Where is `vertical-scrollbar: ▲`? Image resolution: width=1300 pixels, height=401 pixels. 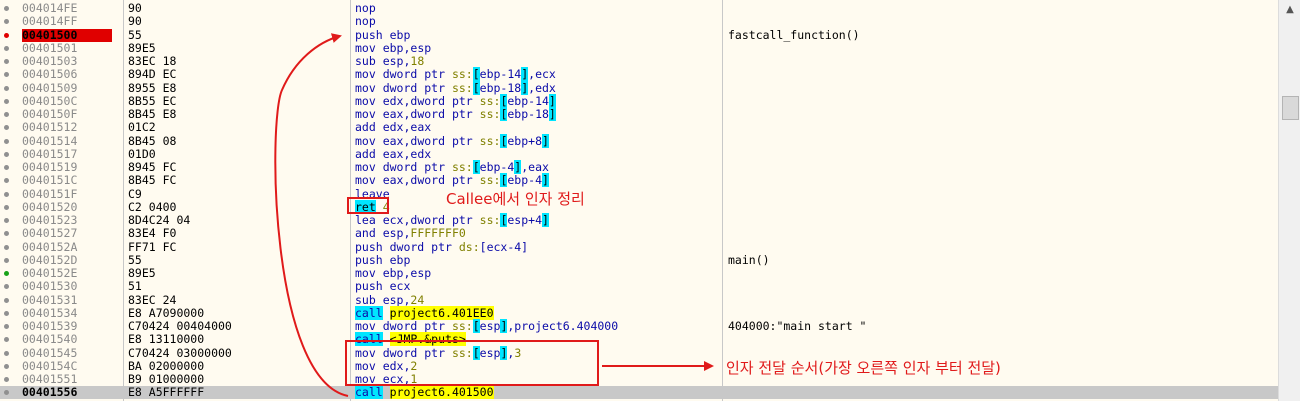 vertical-scrollbar: ▲ is located at coordinates (1289, 200).